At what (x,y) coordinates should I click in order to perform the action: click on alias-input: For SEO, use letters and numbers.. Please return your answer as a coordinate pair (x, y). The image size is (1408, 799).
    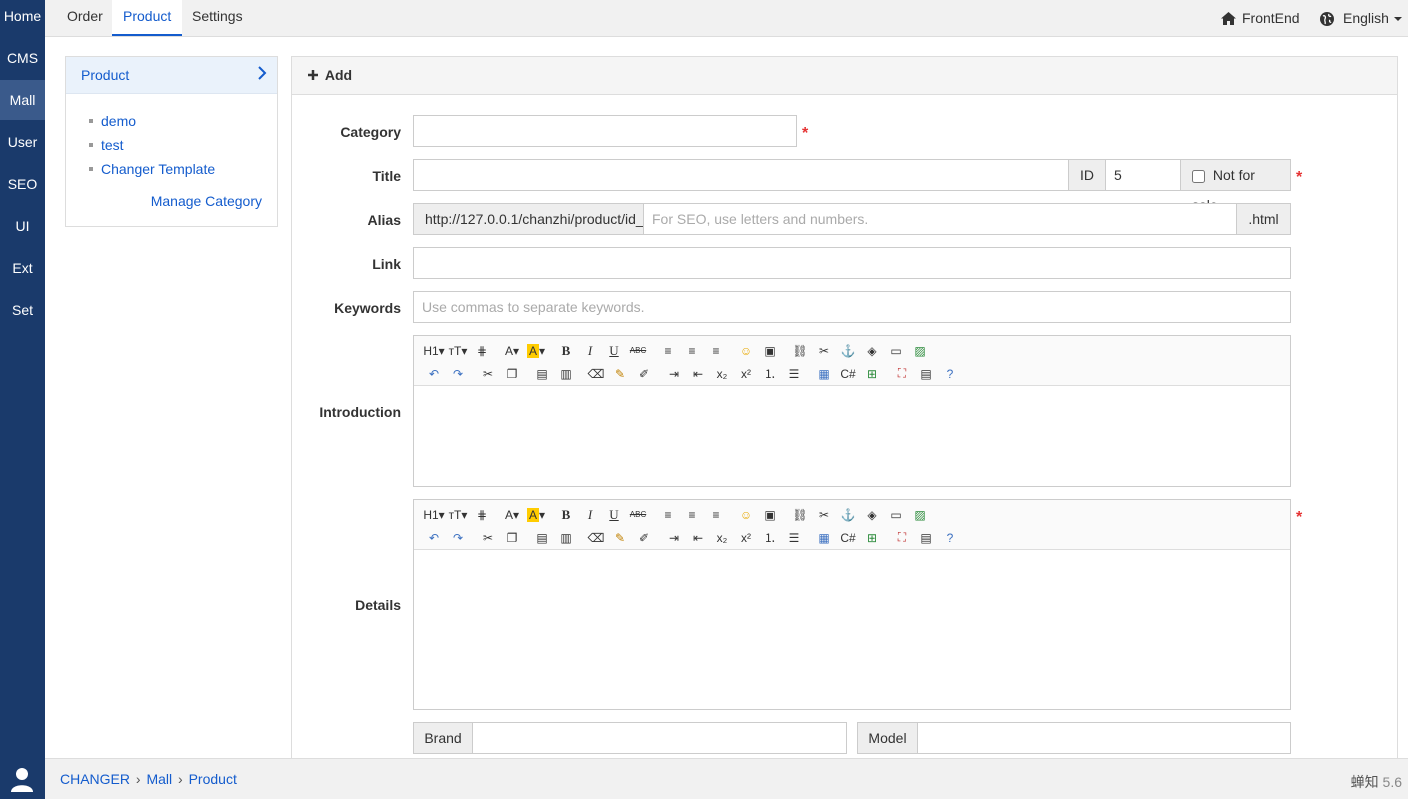
    Looking at the image, I should click on (940, 219).